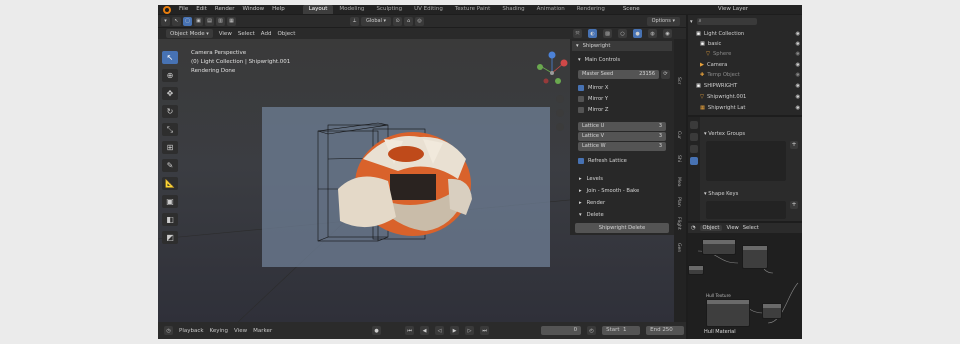 The image size is (960, 344). What do you see at coordinates (745, 43) in the screenshot?
I see `outliner-item: ▣ basic ◉` at bounding box center [745, 43].